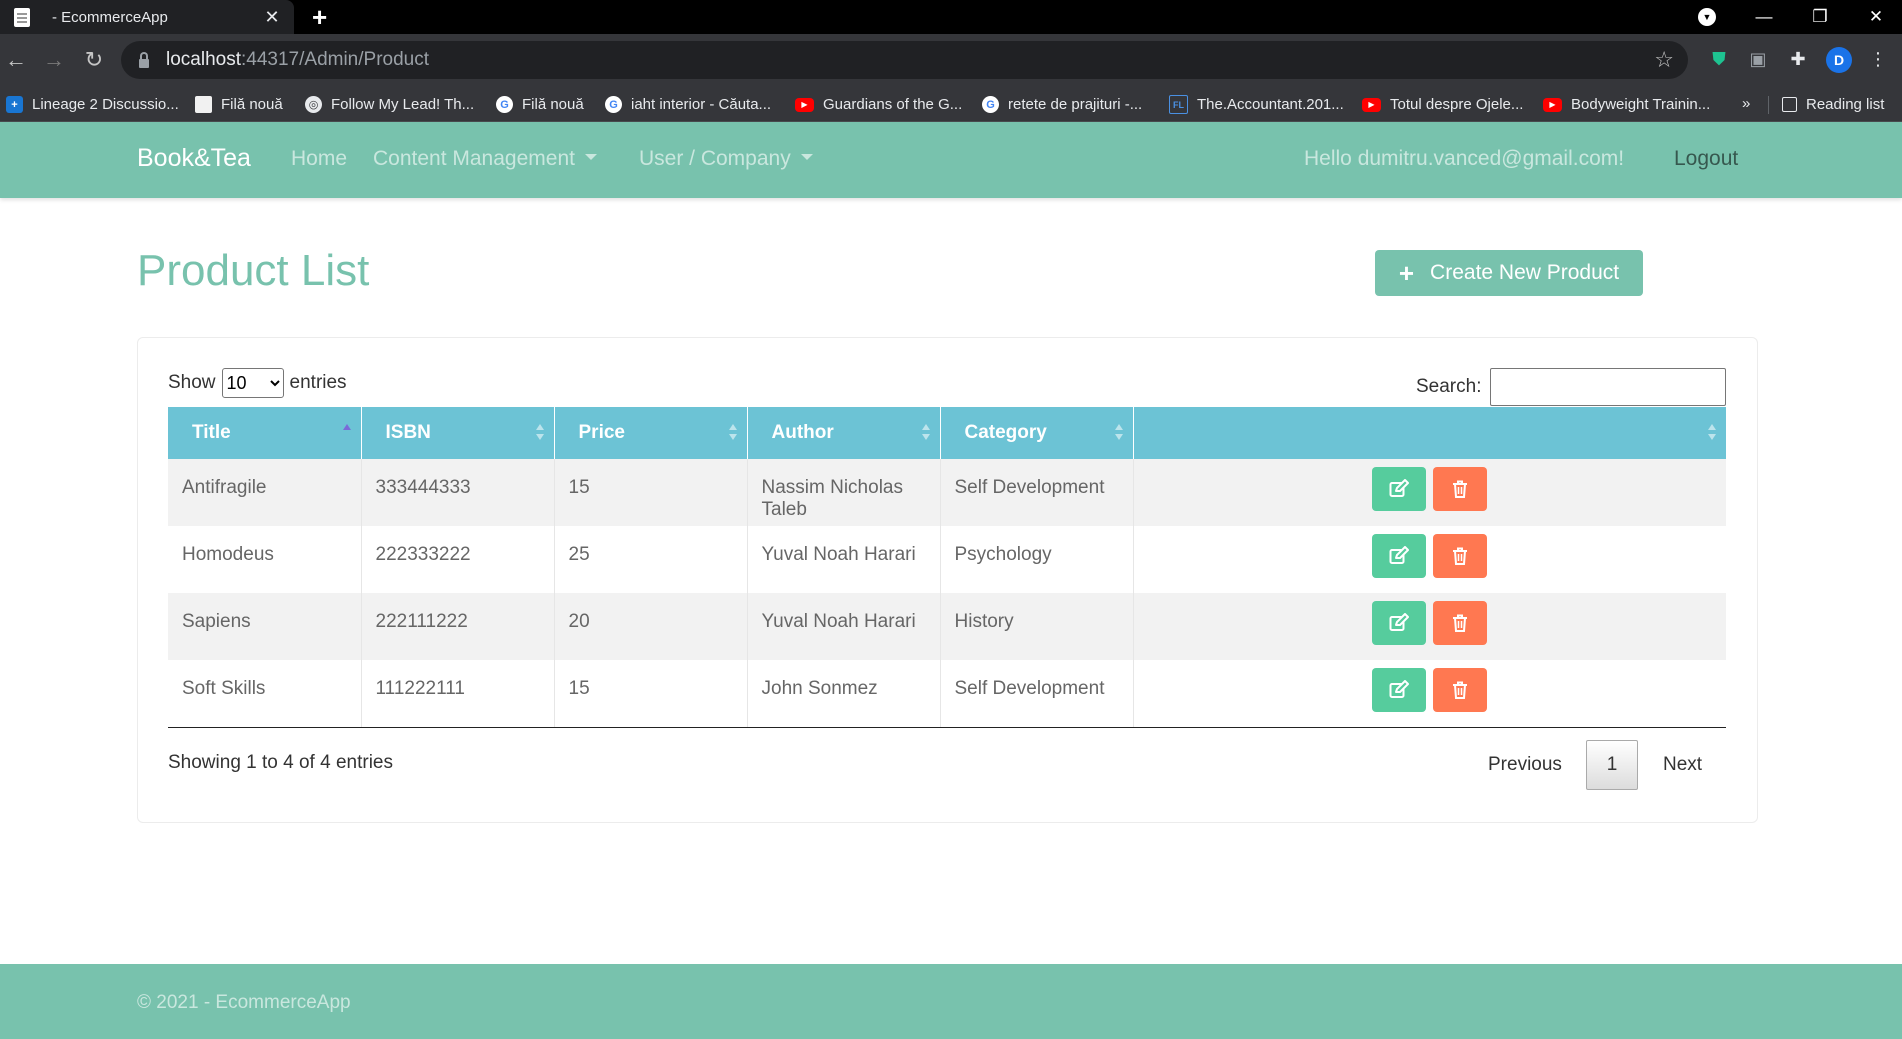 The height and width of the screenshot is (1039, 1902). What do you see at coordinates (844, 559) in the screenshot?
I see `cell-author: Yuval Noah Harari` at bounding box center [844, 559].